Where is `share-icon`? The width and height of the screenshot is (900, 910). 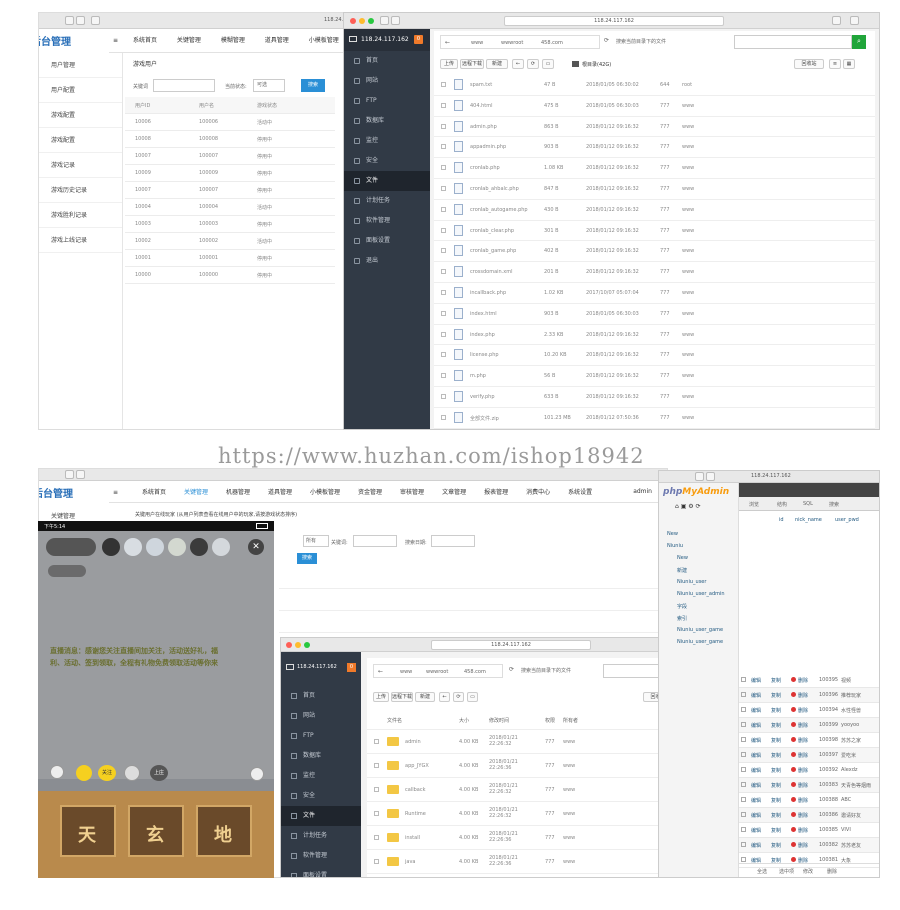 share-icon is located at coordinates (257, 774).